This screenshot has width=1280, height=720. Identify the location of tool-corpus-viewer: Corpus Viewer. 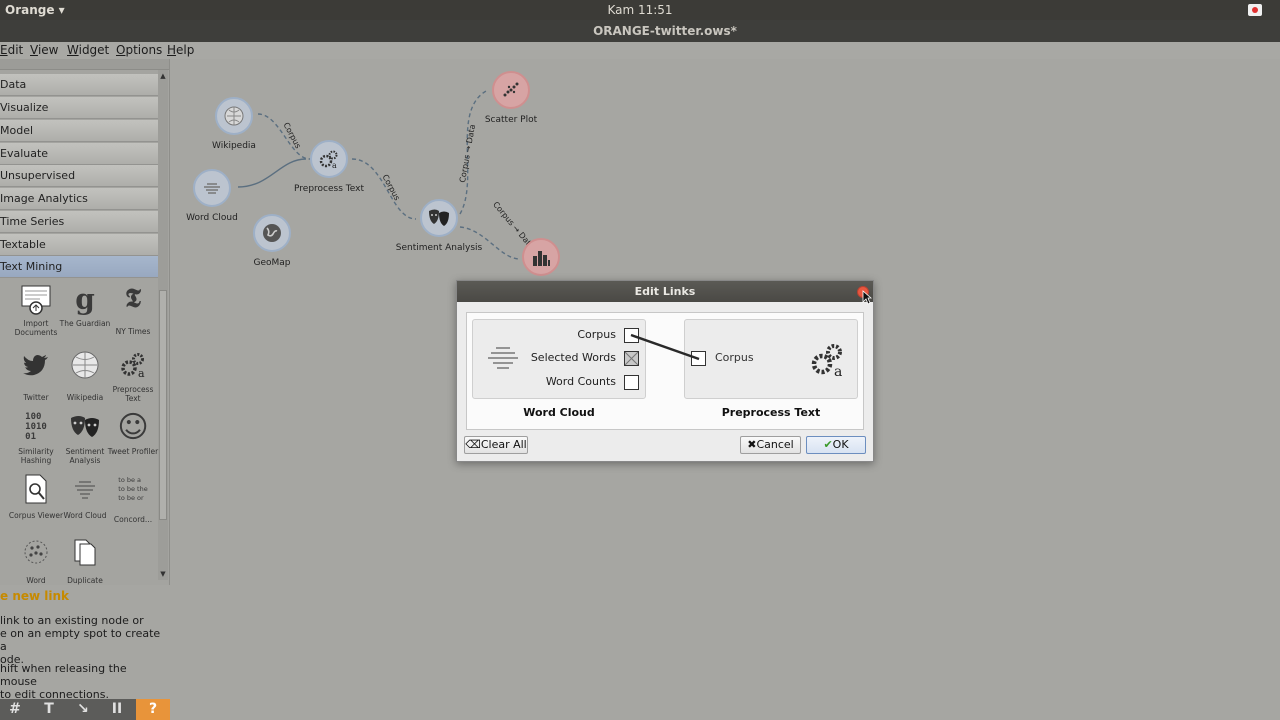
(36, 504).